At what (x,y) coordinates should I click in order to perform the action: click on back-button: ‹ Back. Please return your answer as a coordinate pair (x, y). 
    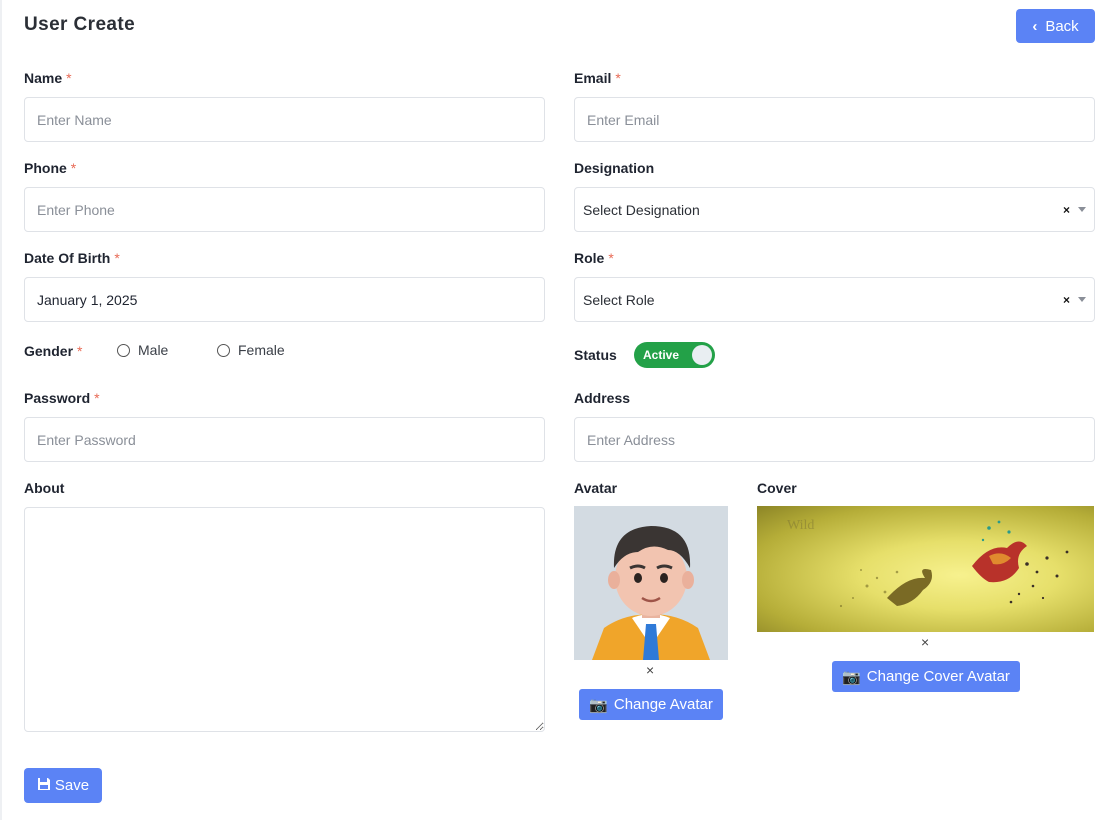
    Looking at the image, I should click on (1055, 26).